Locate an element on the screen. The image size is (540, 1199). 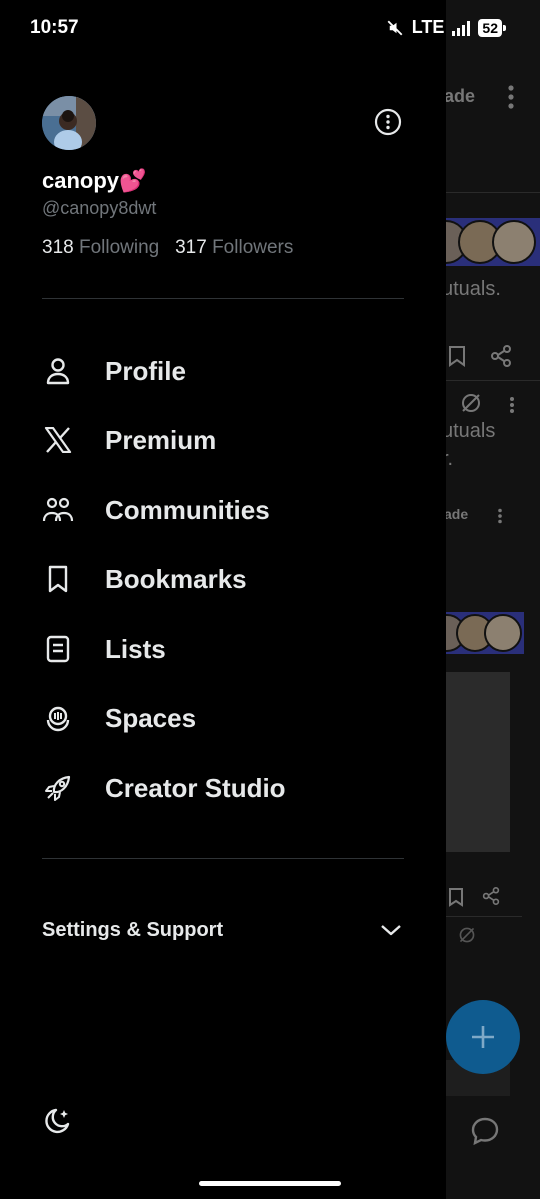
follow-stats: 318 Following 317 Followers is located at coordinates (167, 248).